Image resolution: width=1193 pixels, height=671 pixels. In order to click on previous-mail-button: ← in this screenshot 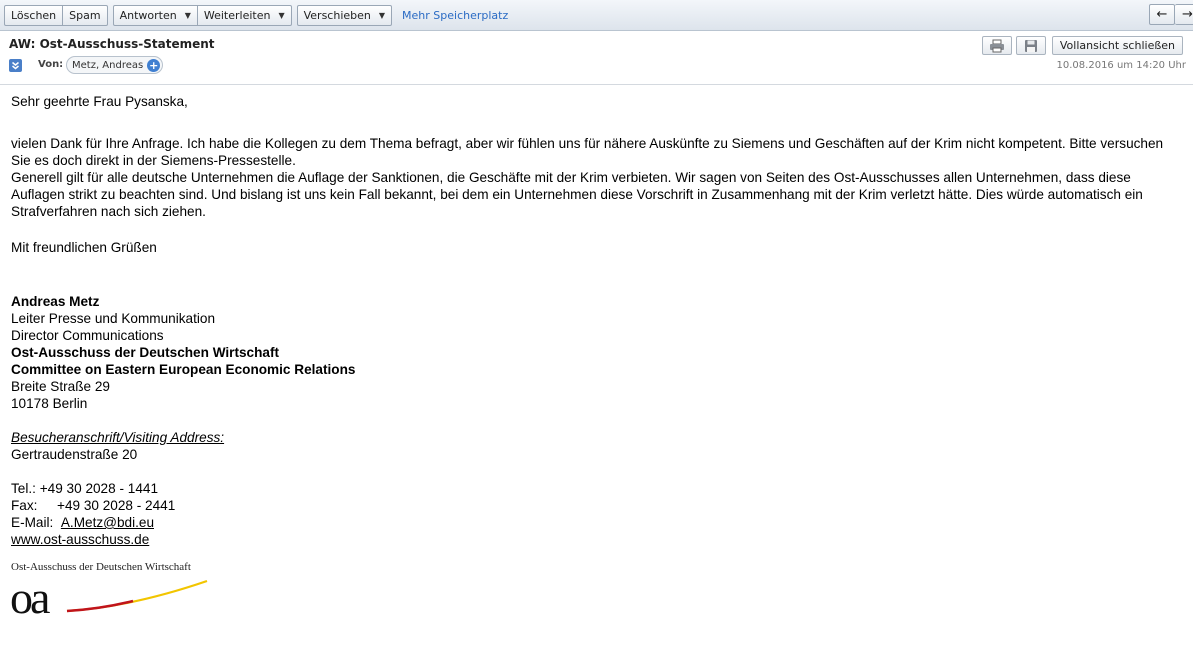, I will do `click(1162, 14)`.